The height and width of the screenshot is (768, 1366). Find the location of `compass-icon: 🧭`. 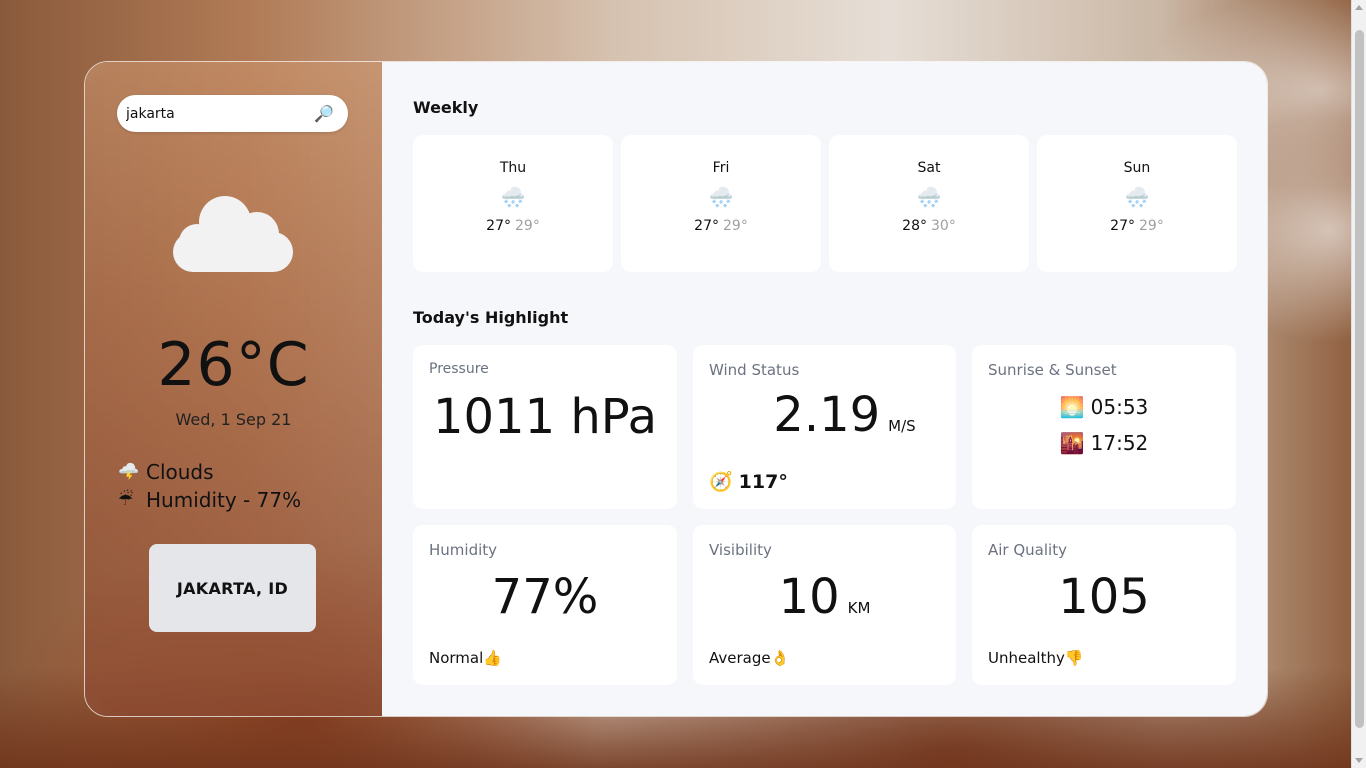

compass-icon: 🧭 is located at coordinates (721, 482).